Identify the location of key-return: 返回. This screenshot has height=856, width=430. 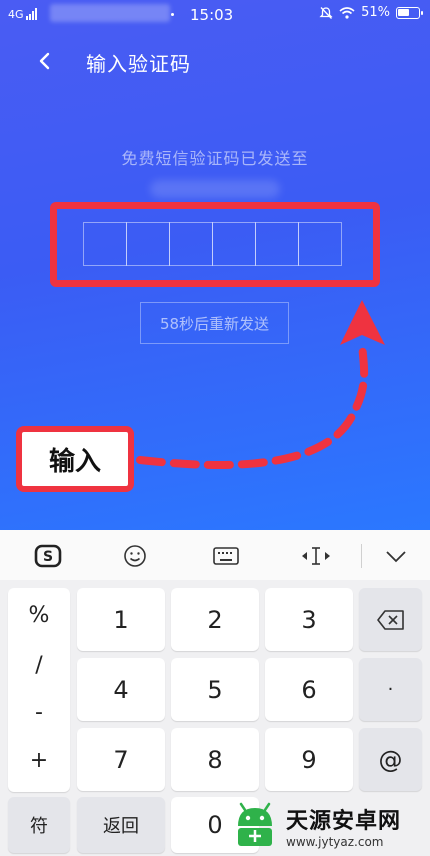
(121, 825).